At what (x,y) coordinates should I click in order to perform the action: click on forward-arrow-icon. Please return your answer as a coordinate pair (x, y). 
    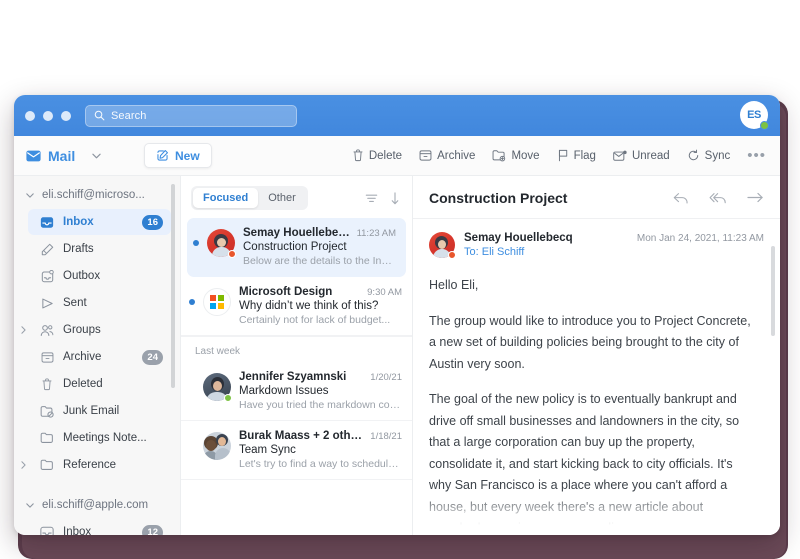
    Looking at the image, I should click on (755, 198).